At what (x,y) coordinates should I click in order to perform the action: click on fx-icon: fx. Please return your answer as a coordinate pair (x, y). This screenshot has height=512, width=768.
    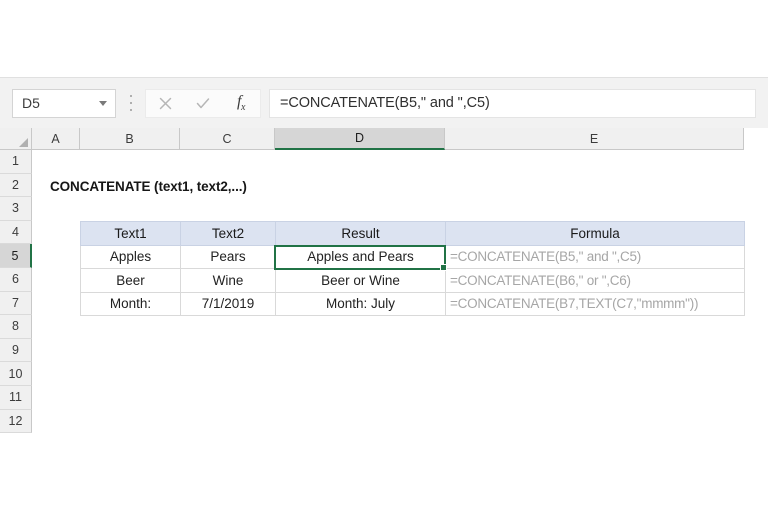
    Looking at the image, I should click on (241, 103).